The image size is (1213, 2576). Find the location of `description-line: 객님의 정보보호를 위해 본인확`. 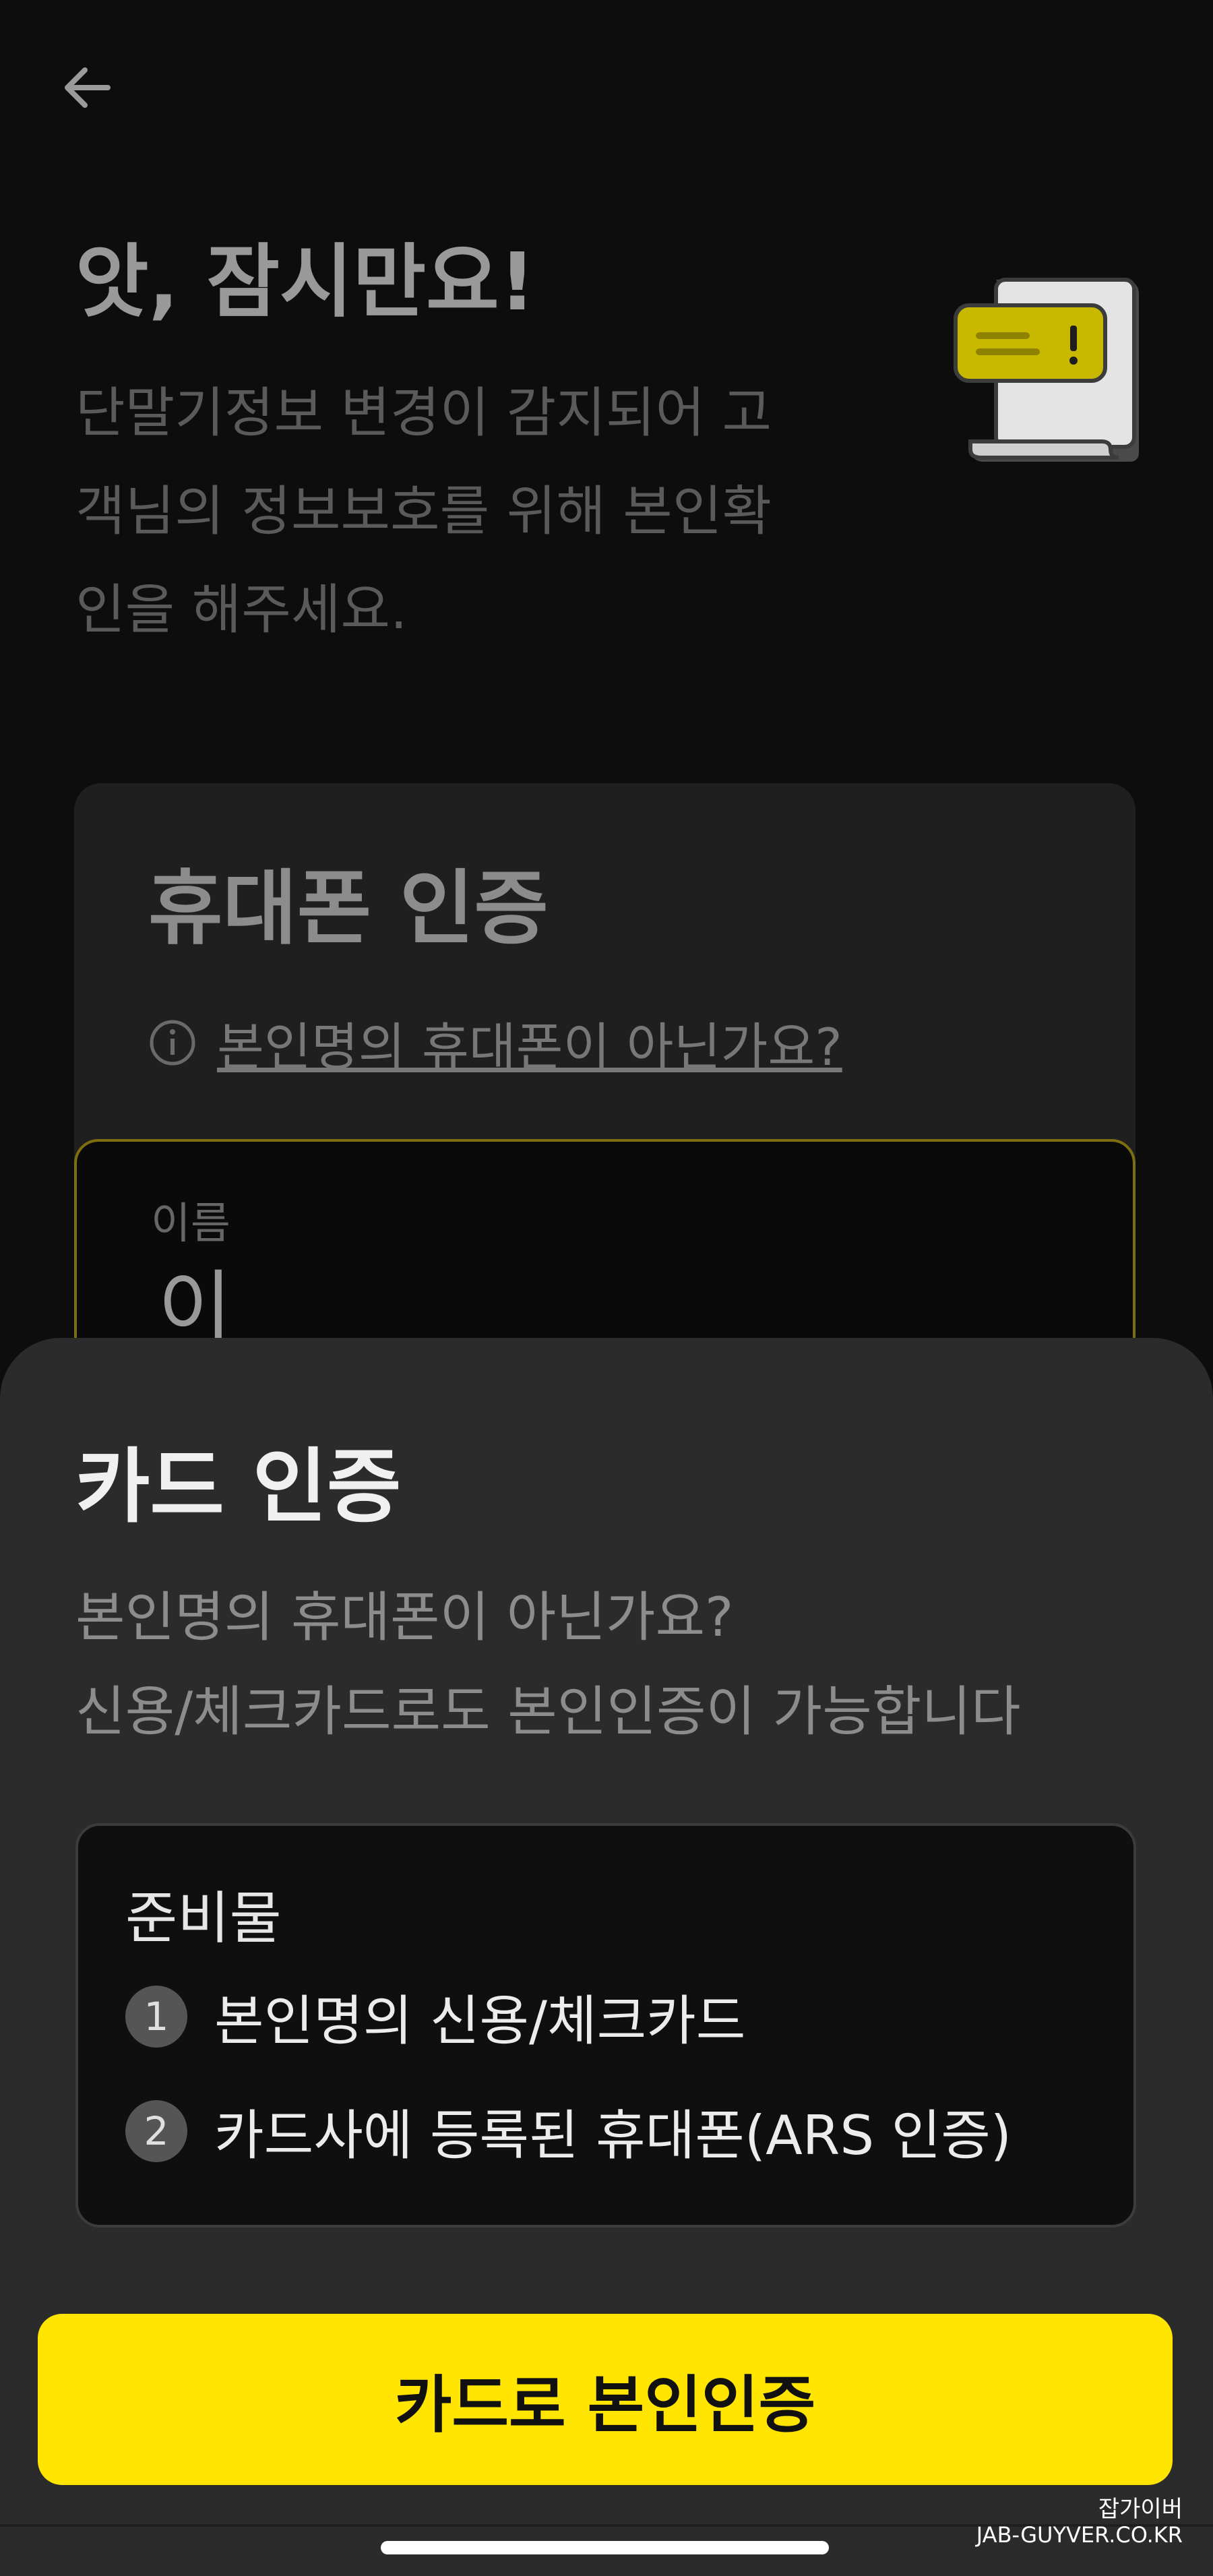

description-line: 객님의 정보보호를 위해 본인확 is located at coordinates (423, 511).